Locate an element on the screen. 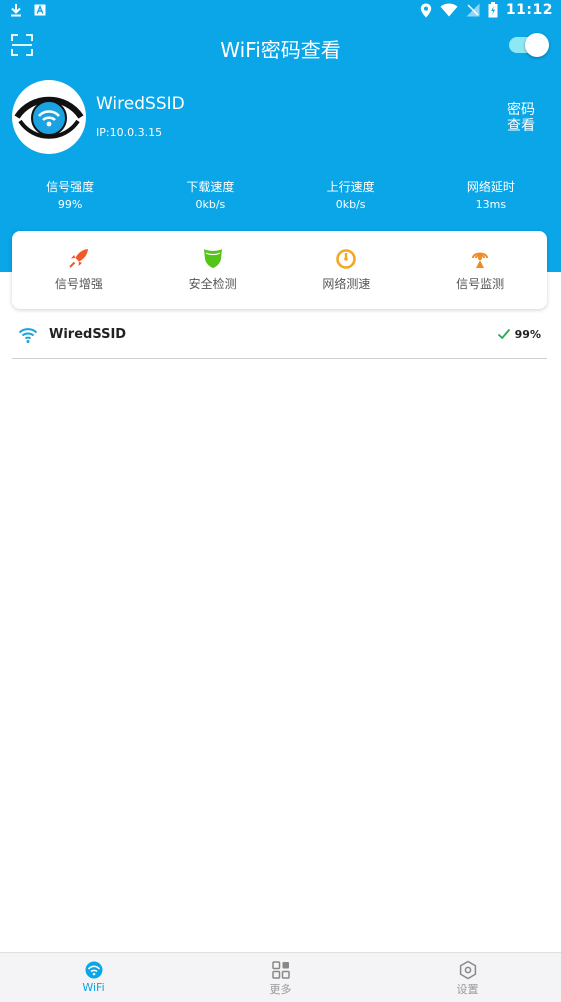  tool-signal-monitor: 信号监测 is located at coordinates (480, 270).